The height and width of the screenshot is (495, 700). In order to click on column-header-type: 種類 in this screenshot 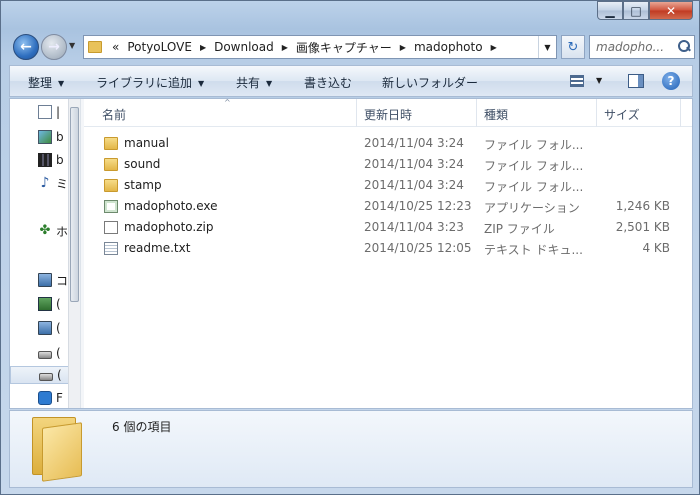, I will do `click(496, 114)`.